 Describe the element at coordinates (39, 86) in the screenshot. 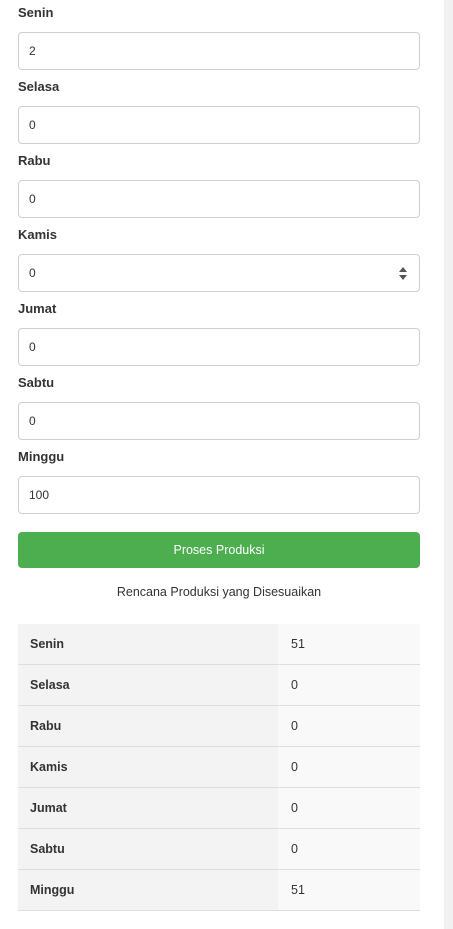

I see `field-label-selasa: Selasa` at that location.